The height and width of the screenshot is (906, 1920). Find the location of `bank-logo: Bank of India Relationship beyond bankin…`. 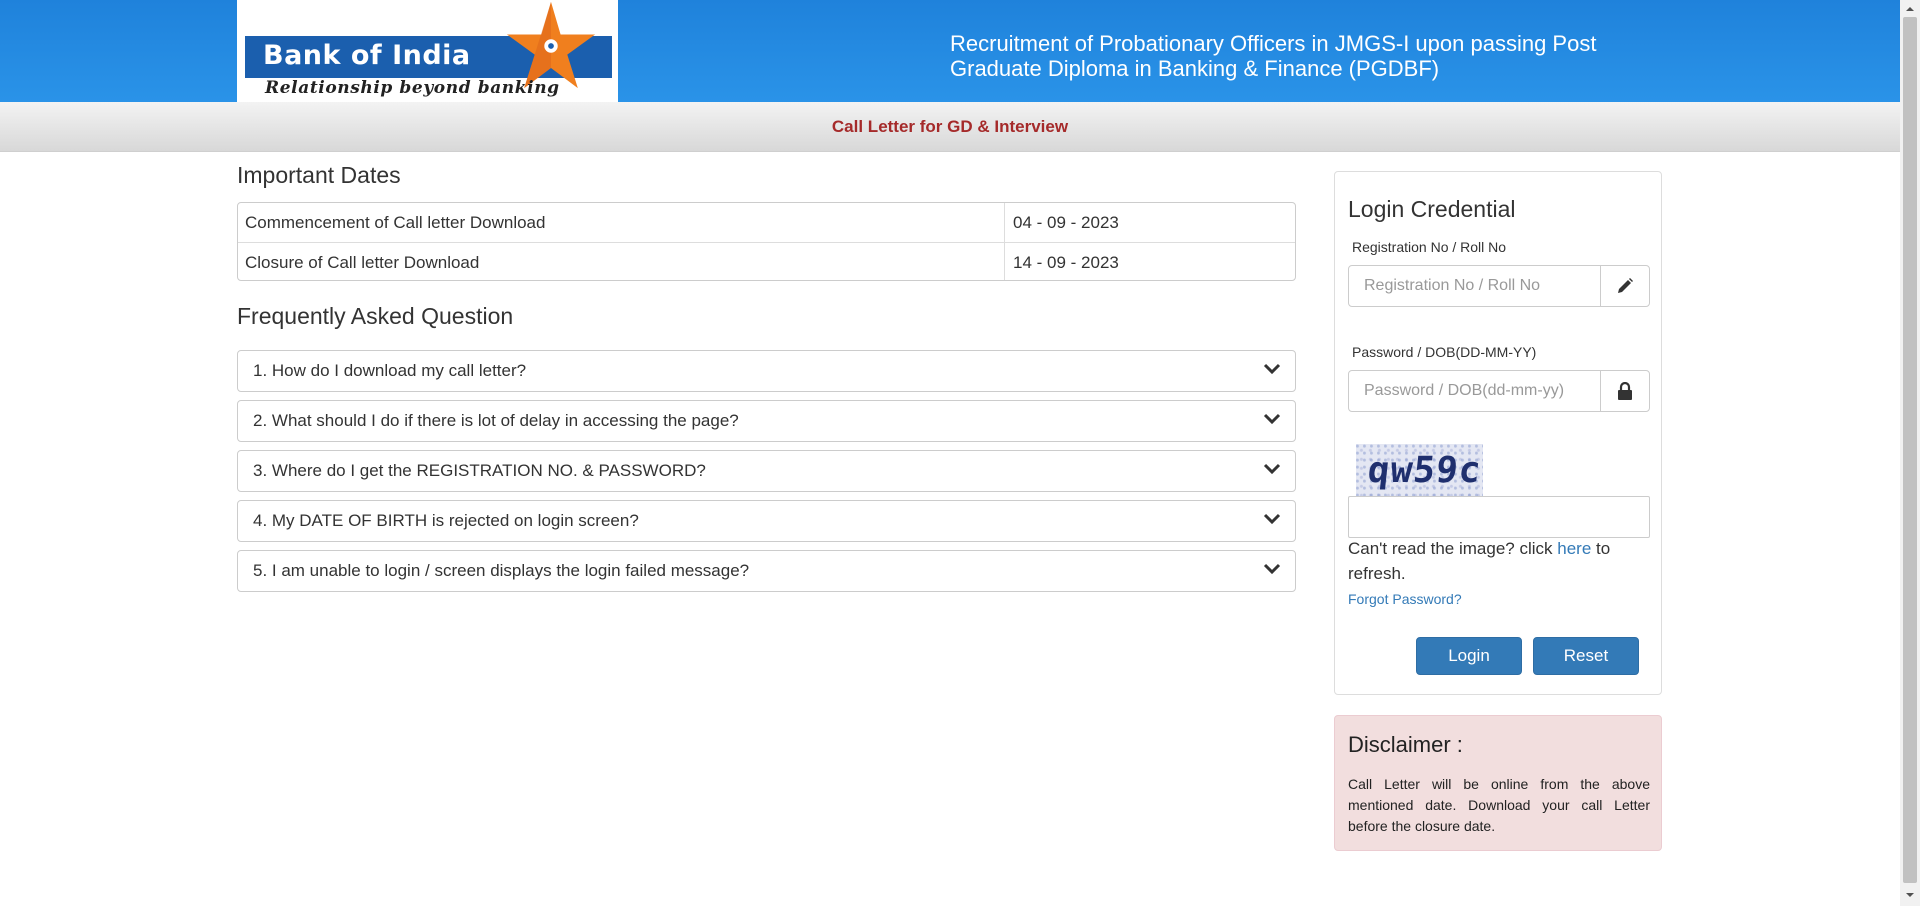

bank-logo: Bank of India Relationship beyond bankin… is located at coordinates (427, 51).